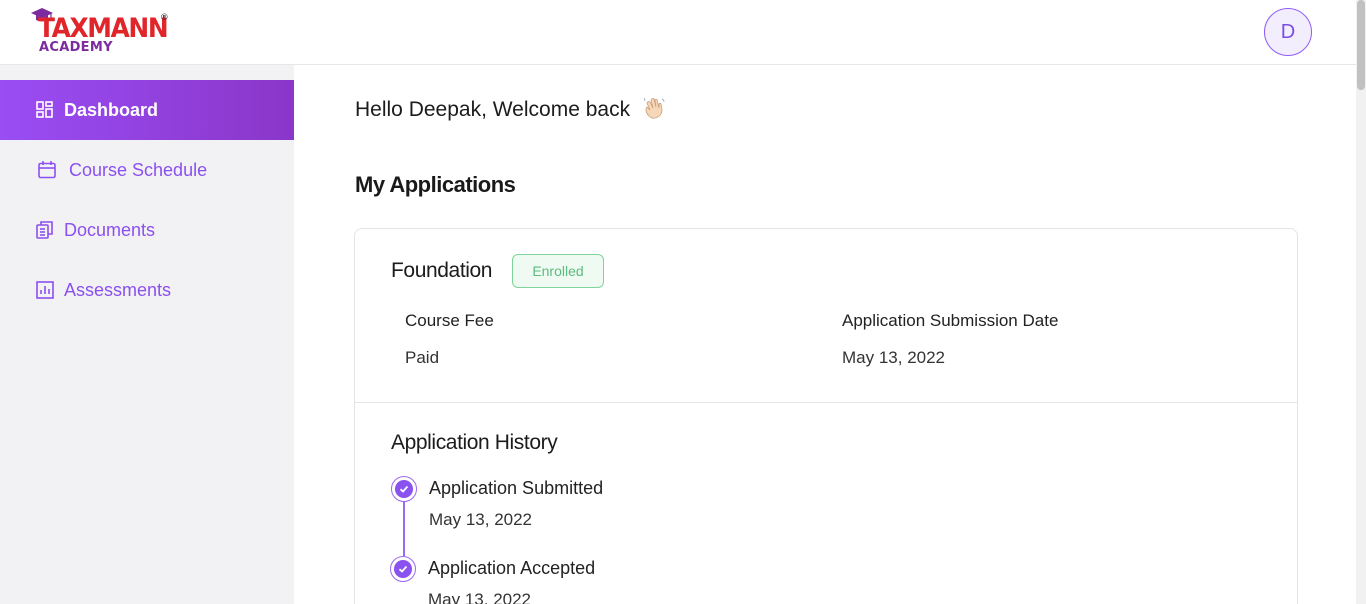 This screenshot has height=604, width=1366. What do you see at coordinates (44, 109) in the screenshot?
I see `dashboard-icon` at bounding box center [44, 109].